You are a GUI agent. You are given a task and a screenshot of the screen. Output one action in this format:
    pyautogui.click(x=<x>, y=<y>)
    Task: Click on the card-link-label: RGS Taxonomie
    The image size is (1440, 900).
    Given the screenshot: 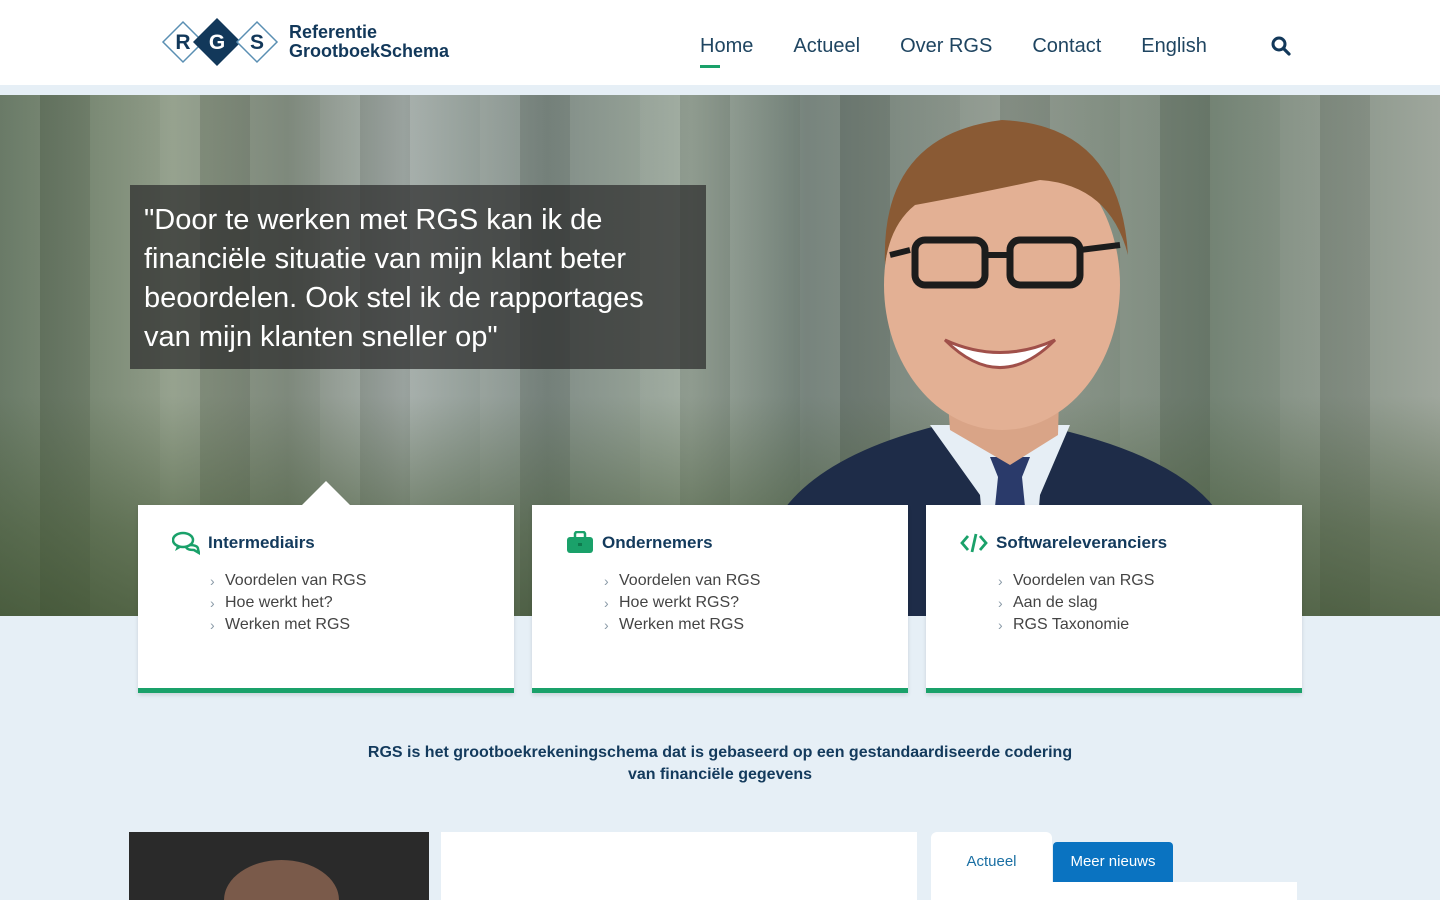 What is the action you would take?
    pyautogui.click(x=1071, y=624)
    